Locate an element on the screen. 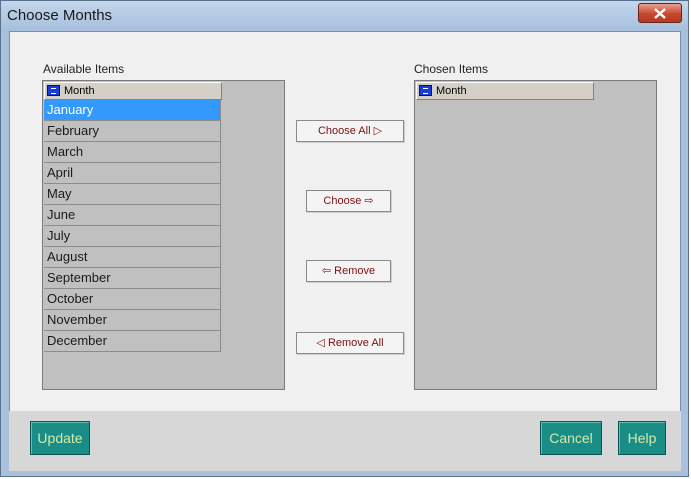  available-items-label: Available Items is located at coordinates (84, 69).